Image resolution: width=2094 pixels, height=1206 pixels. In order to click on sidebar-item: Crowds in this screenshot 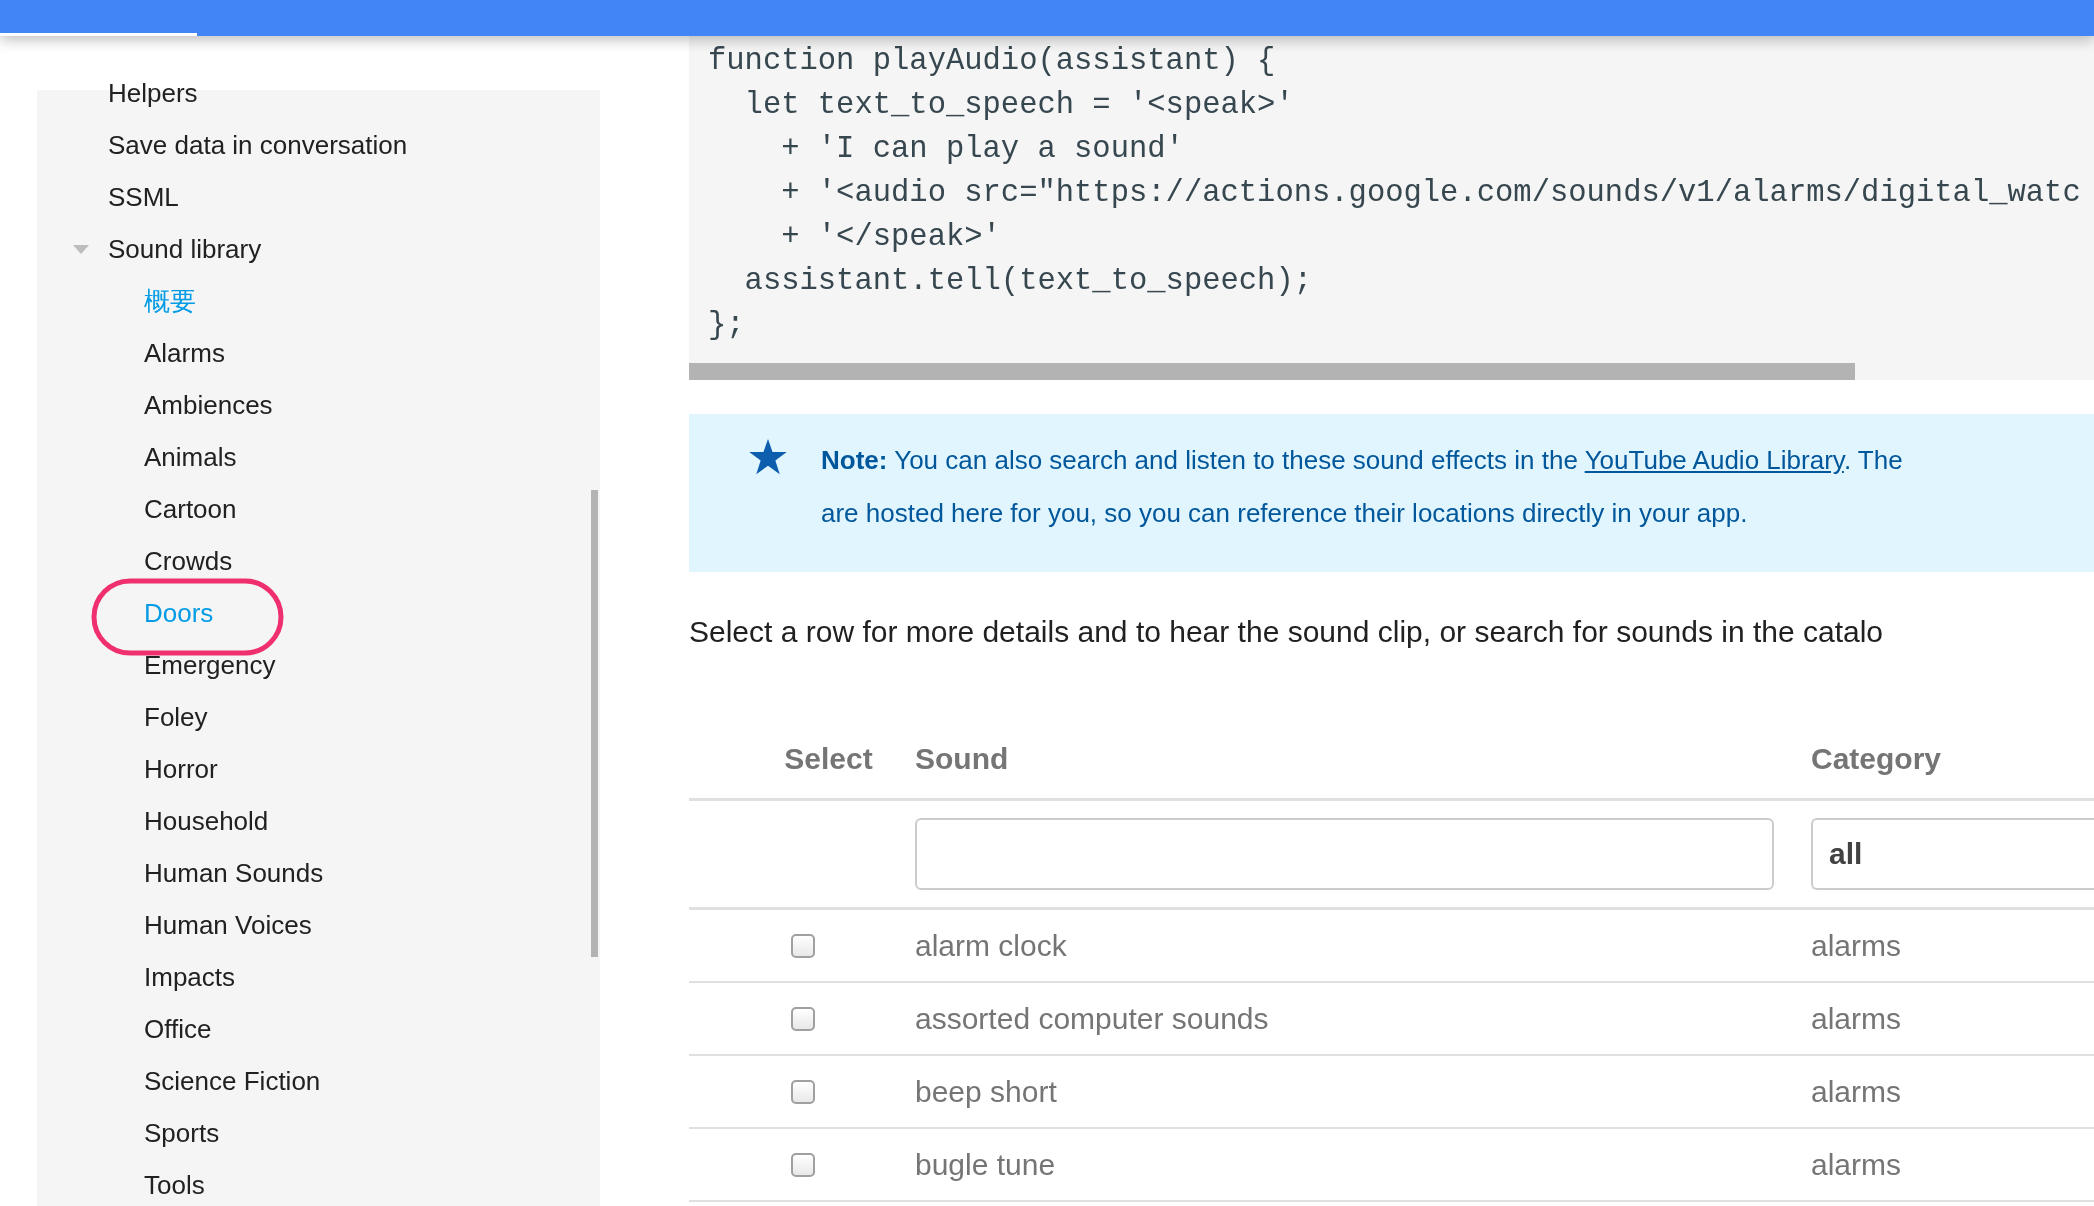, I will do `click(188, 561)`.